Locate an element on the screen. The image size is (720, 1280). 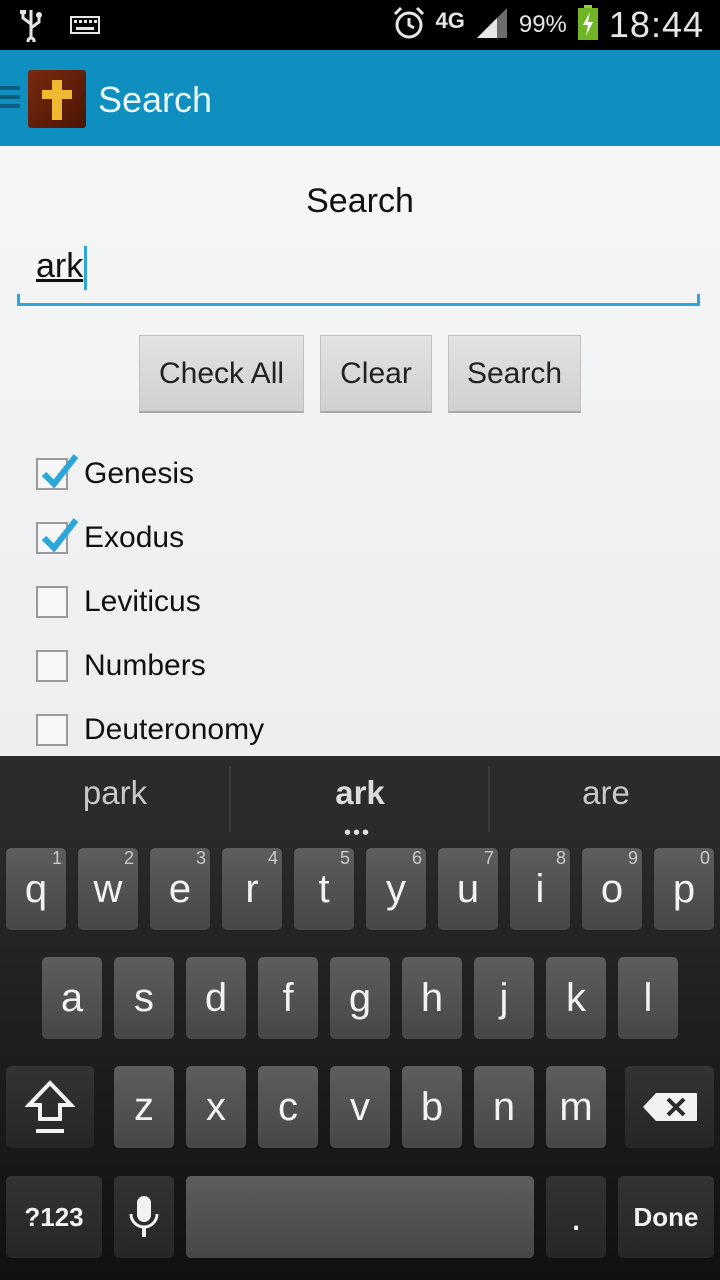
book-label: Genesis is located at coordinates (139, 473).